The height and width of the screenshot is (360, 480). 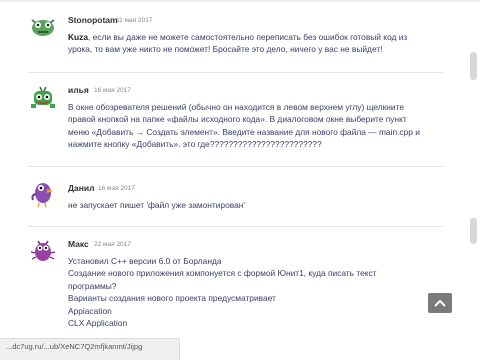 I want to click on comment-date: 11 мая 2017, so click(x=134, y=20).